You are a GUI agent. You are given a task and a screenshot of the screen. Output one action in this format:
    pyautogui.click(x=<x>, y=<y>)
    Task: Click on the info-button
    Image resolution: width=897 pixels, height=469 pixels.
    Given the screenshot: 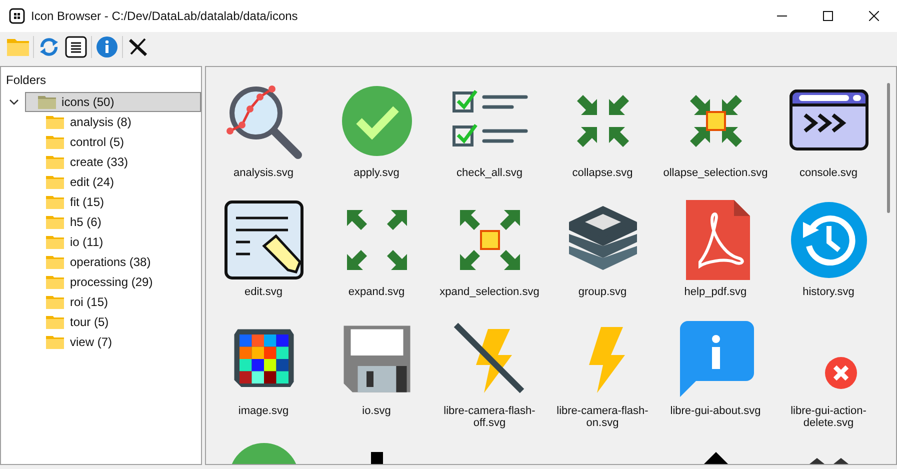 What is the action you would take?
    pyautogui.click(x=107, y=47)
    